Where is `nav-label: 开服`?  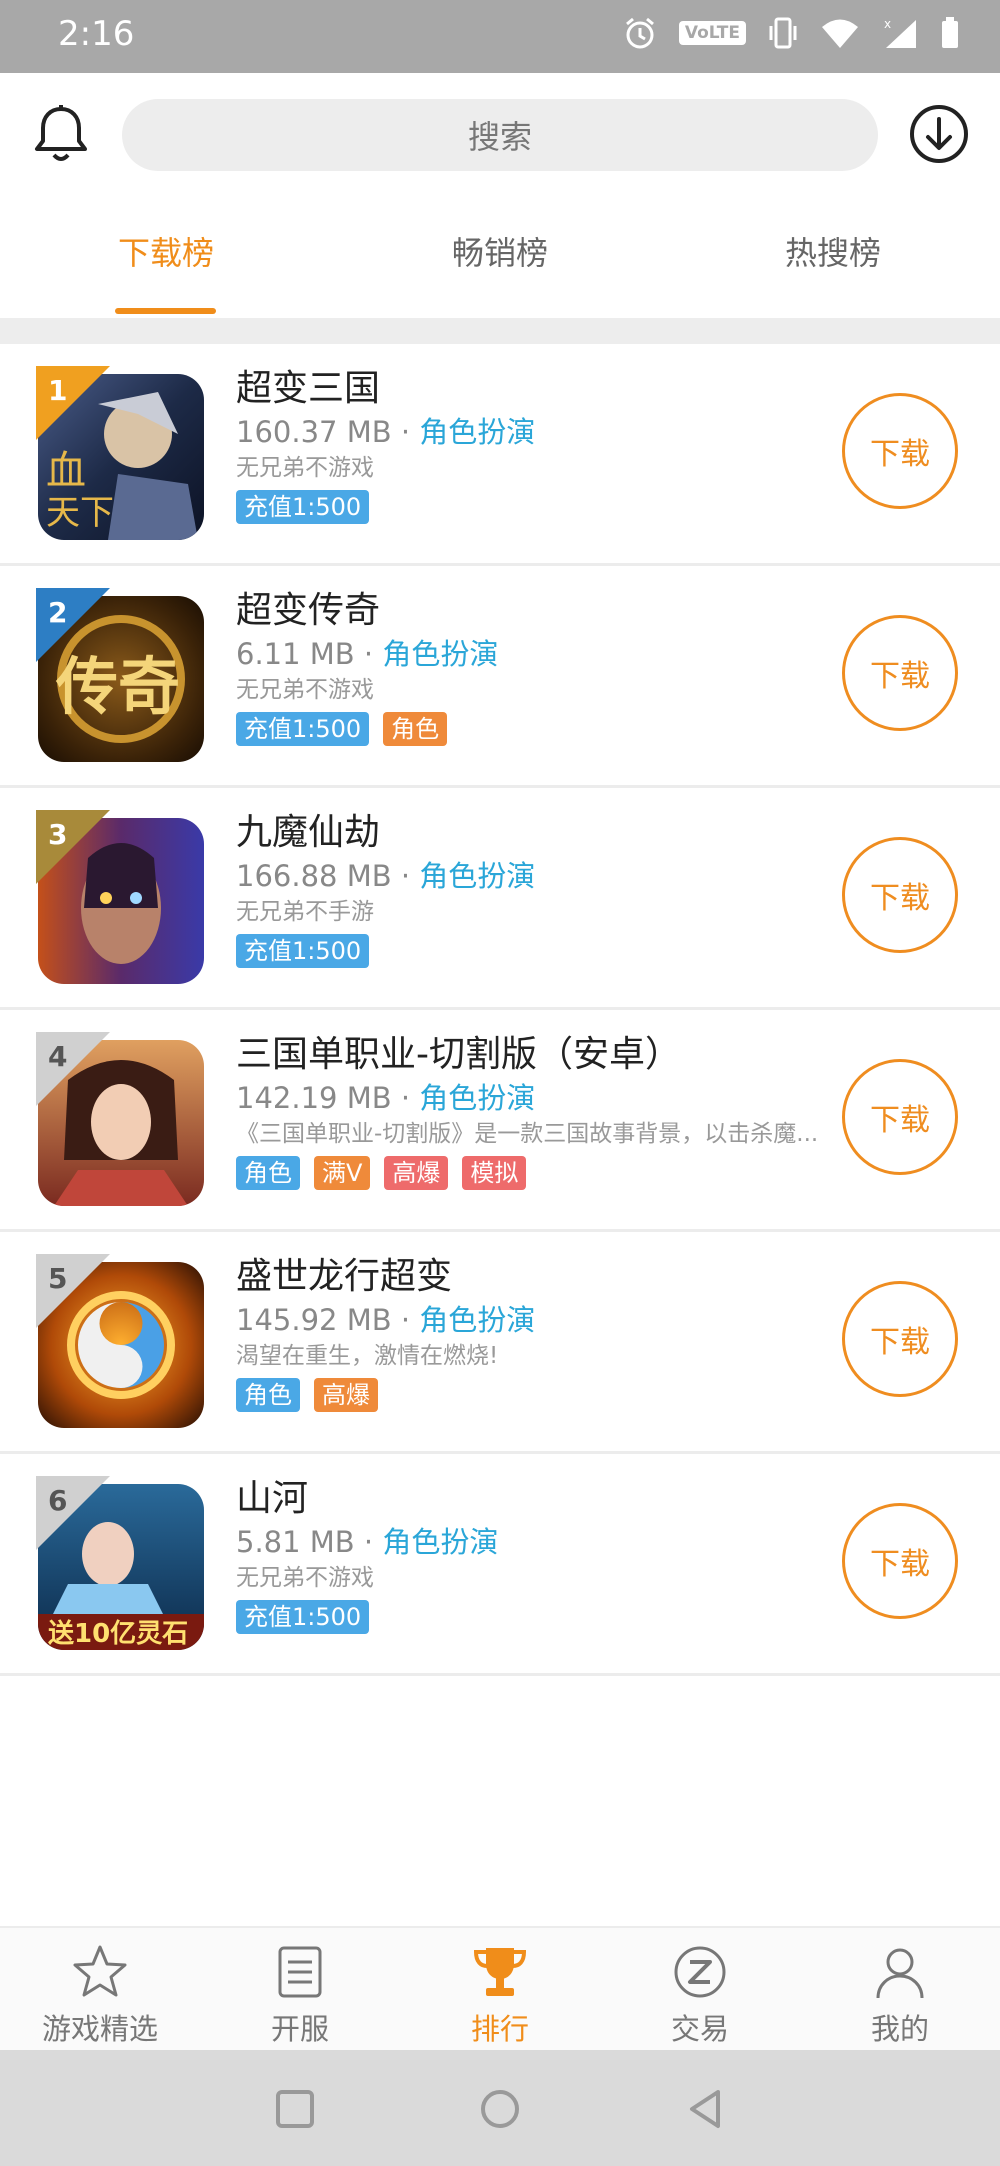 nav-label: 开服 is located at coordinates (299, 2029).